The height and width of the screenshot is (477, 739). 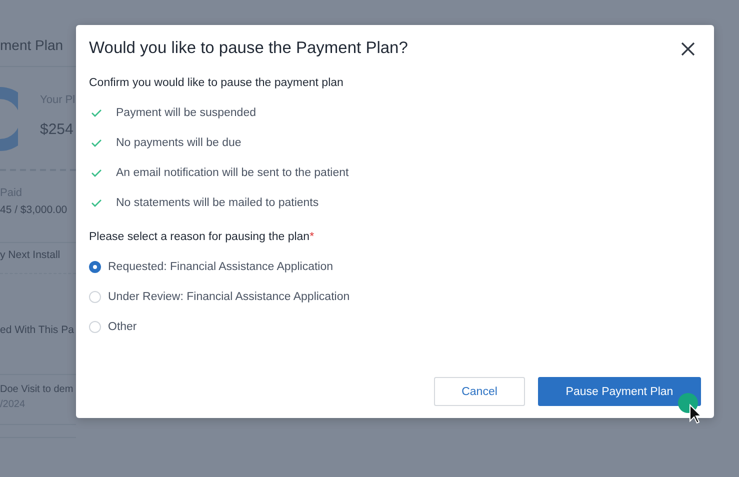 What do you see at coordinates (221, 267) in the screenshot?
I see `reason-option: Requested: Financial Assistance Application` at bounding box center [221, 267].